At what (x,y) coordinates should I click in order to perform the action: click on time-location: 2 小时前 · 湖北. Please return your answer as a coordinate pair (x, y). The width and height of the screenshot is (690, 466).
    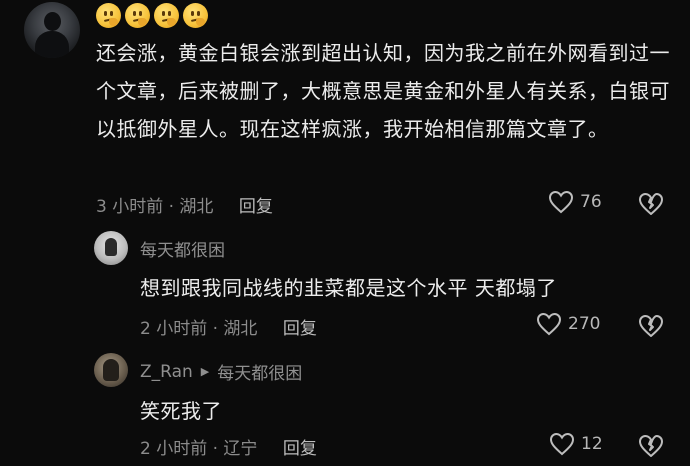
    Looking at the image, I should click on (199, 329).